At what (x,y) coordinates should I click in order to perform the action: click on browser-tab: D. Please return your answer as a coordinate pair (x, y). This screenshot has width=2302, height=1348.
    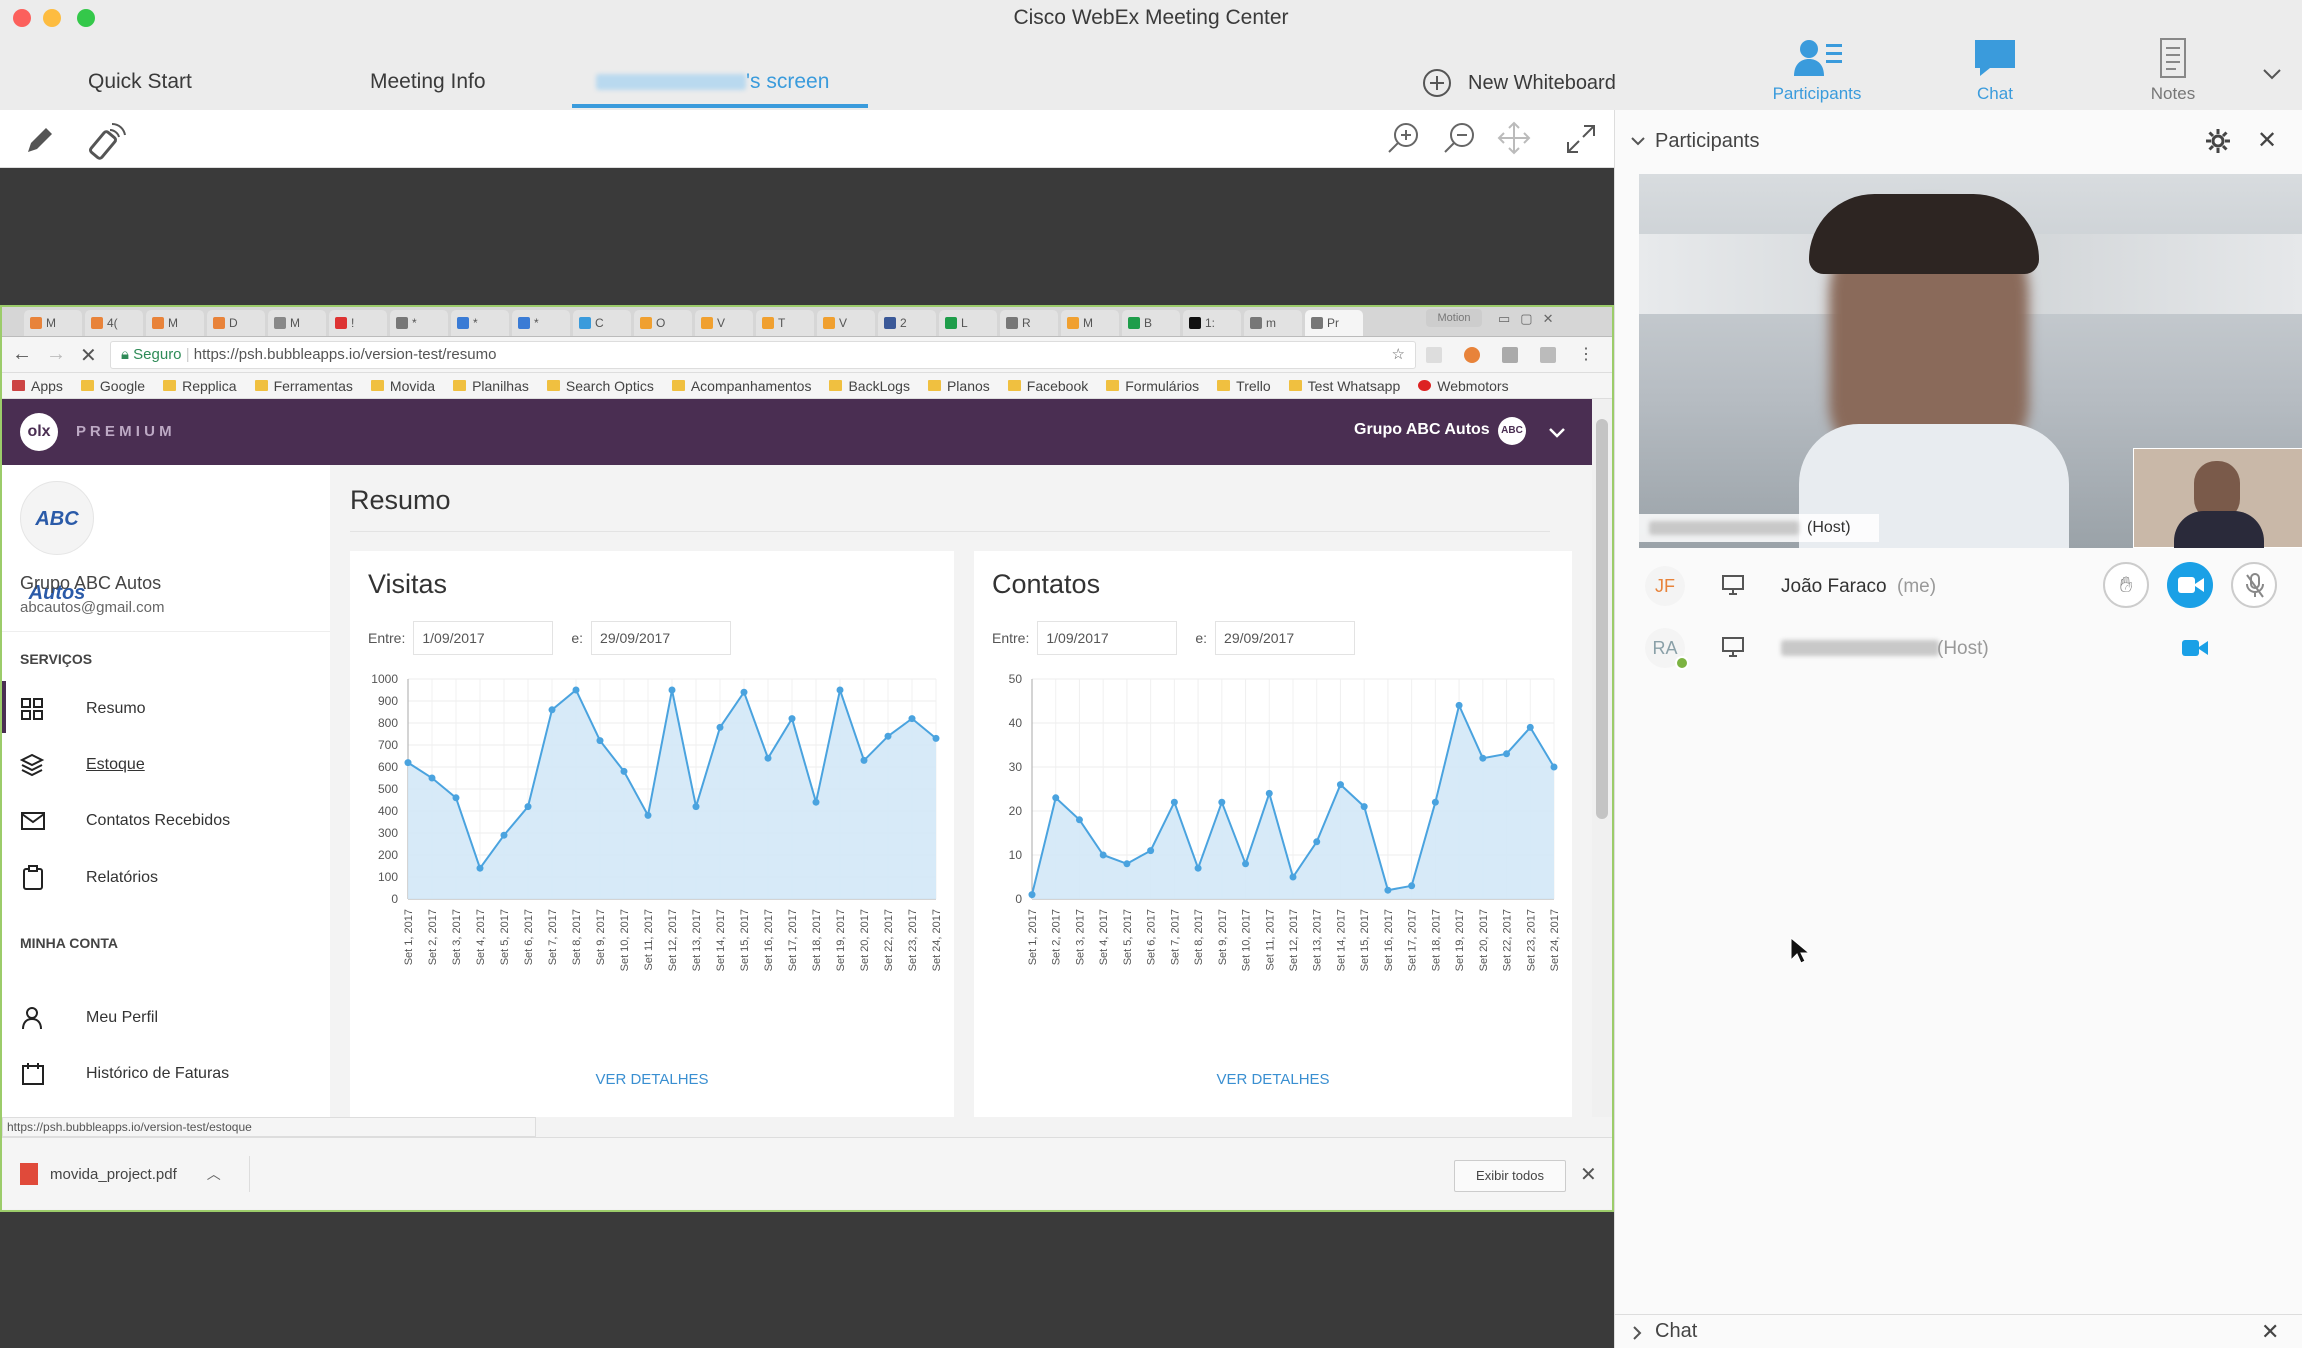
    Looking at the image, I should click on (236, 323).